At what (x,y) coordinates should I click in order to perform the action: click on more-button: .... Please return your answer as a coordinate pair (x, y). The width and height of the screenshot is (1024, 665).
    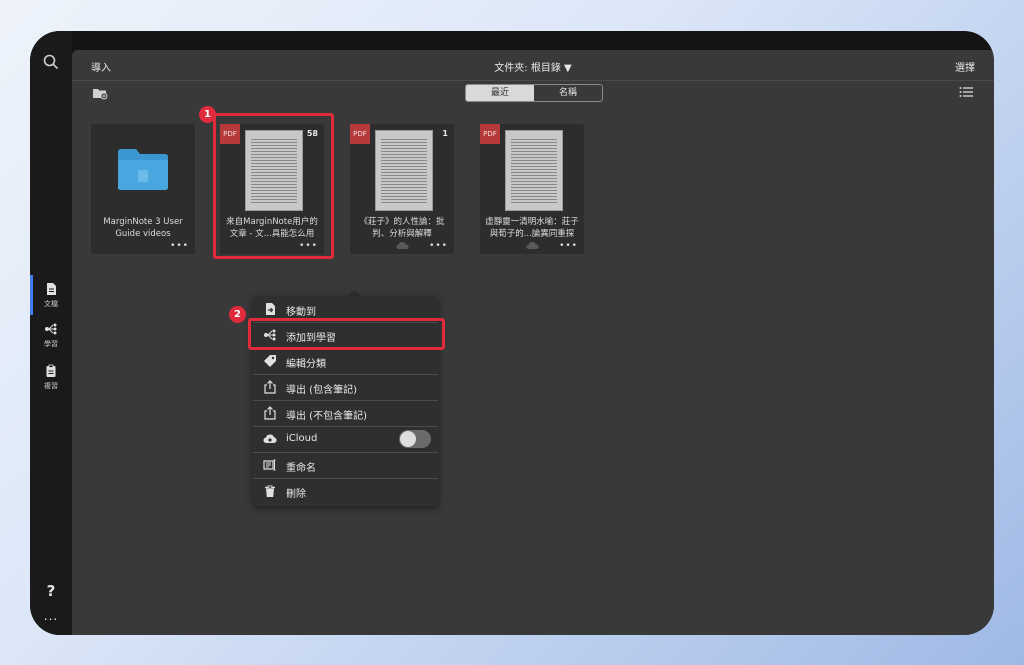
    Looking at the image, I should click on (51, 616).